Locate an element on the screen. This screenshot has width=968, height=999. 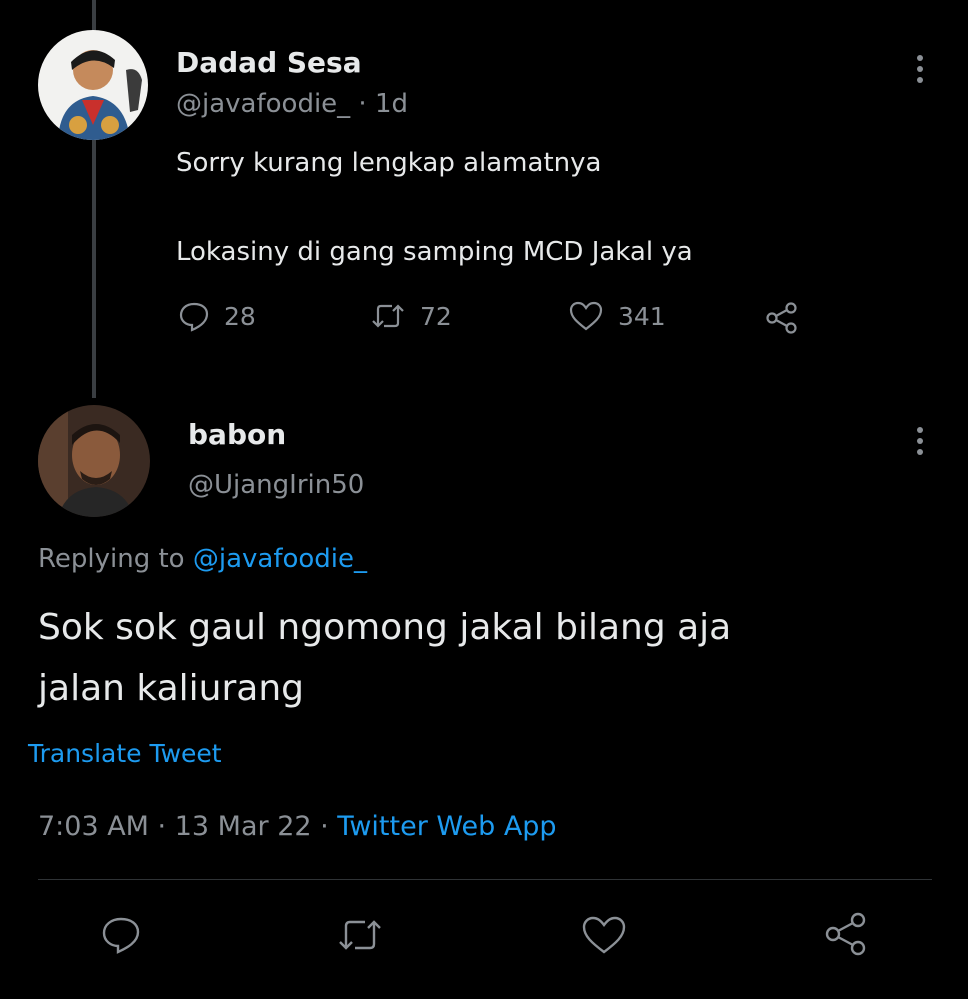
author-name: Dadad Sesa is located at coordinates (269, 62).